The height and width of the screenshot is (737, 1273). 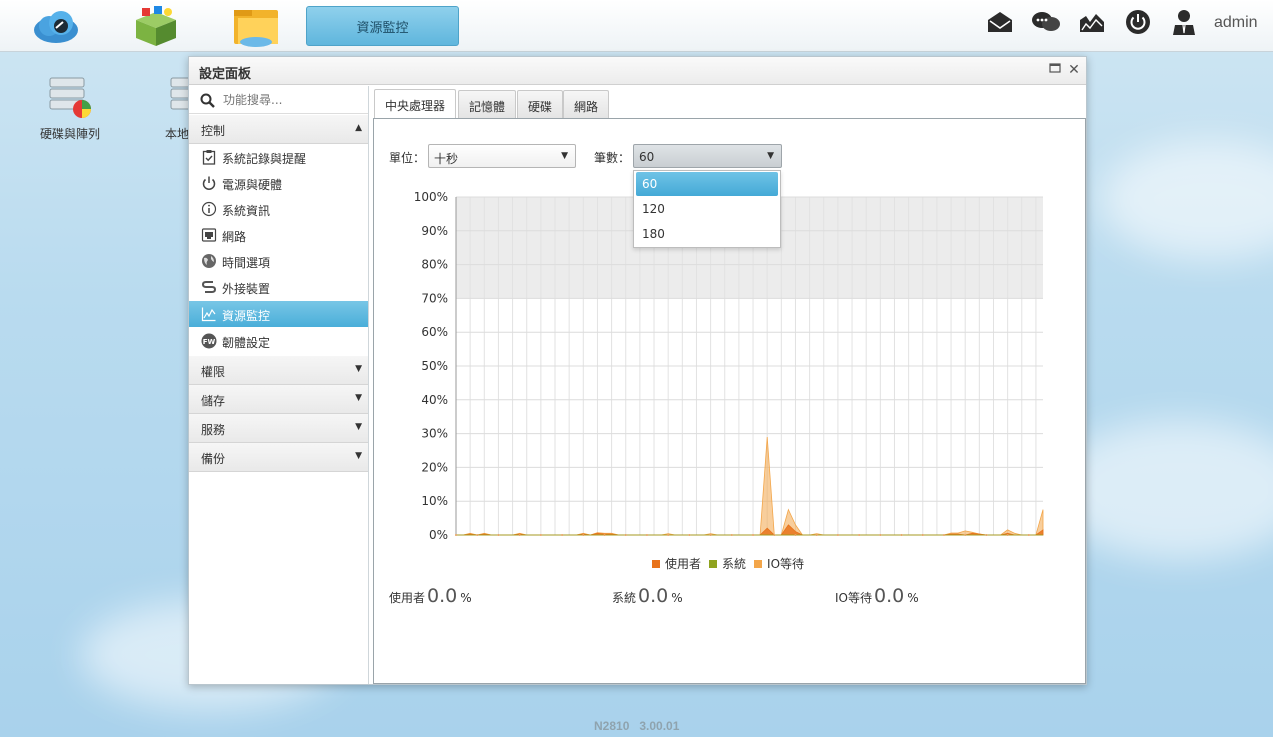 I want to click on sidebar-item-resource-monitor: 資源監控, so click(x=278, y=314).